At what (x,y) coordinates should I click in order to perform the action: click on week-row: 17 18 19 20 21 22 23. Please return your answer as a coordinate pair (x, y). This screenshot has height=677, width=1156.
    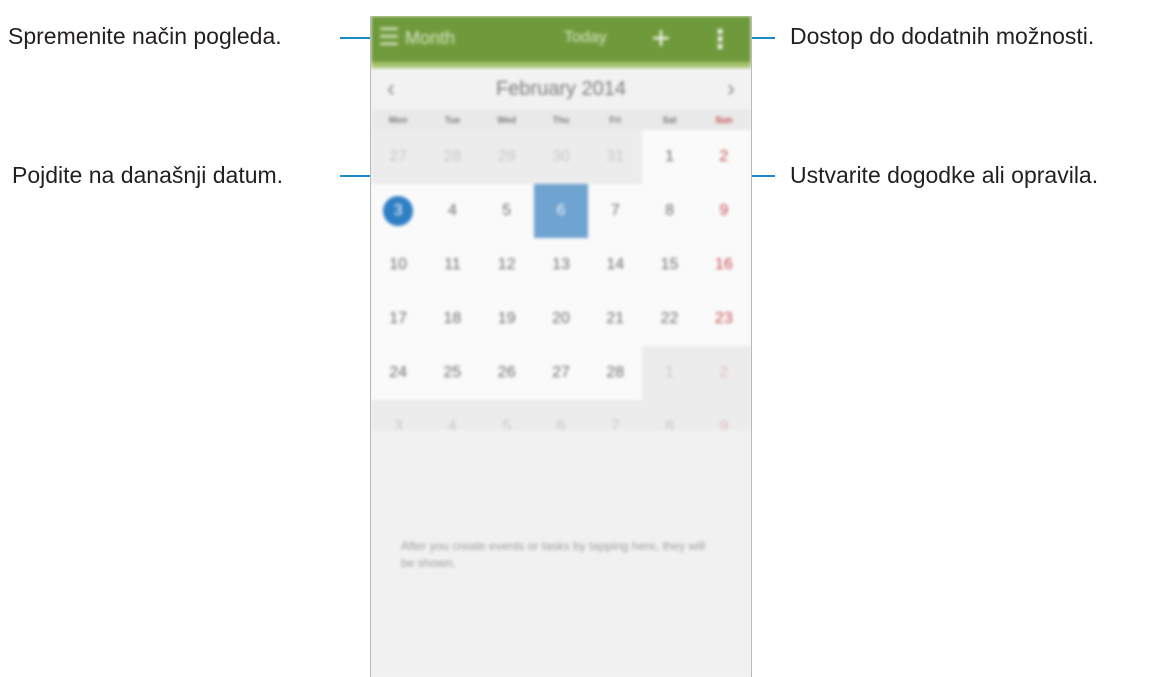
    Looking at the image, I should click on (561, 319).